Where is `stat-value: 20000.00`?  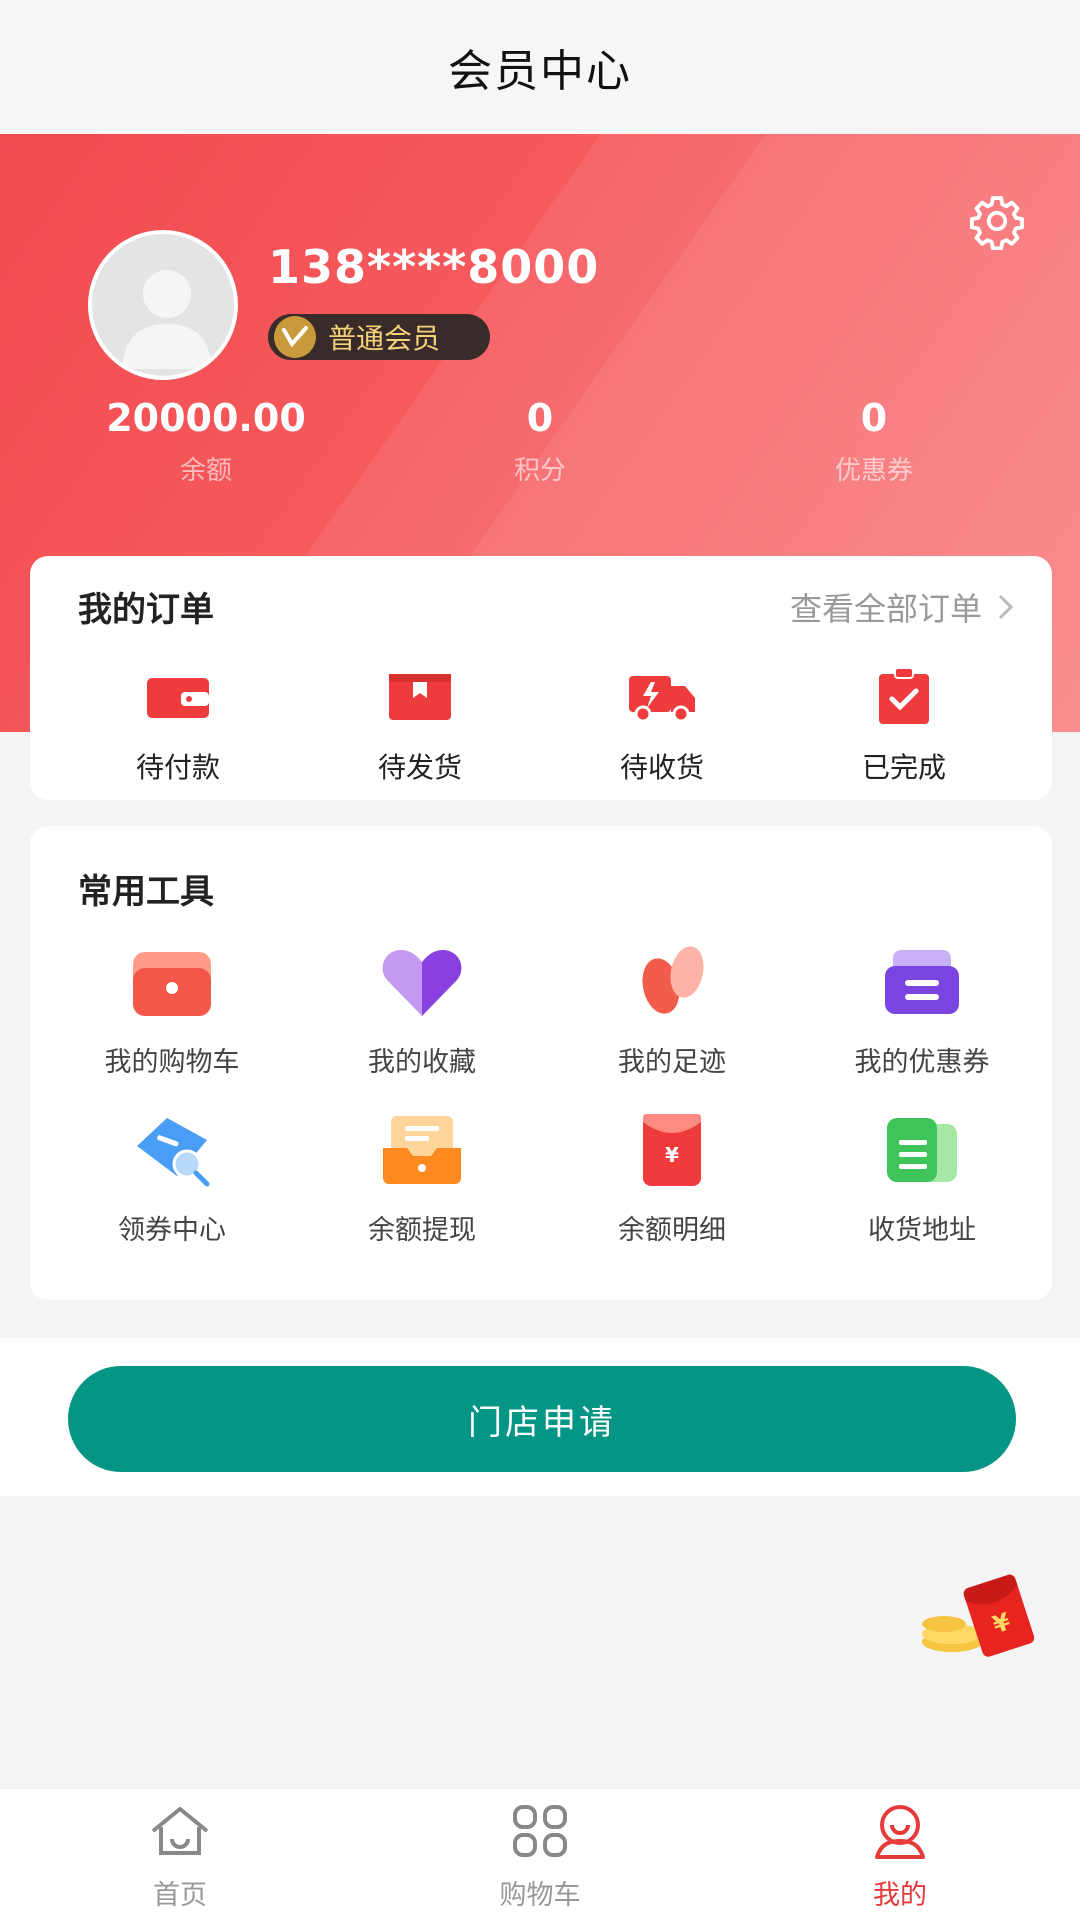 stat-value: 20000.00 is located at coordinates (206, 418).